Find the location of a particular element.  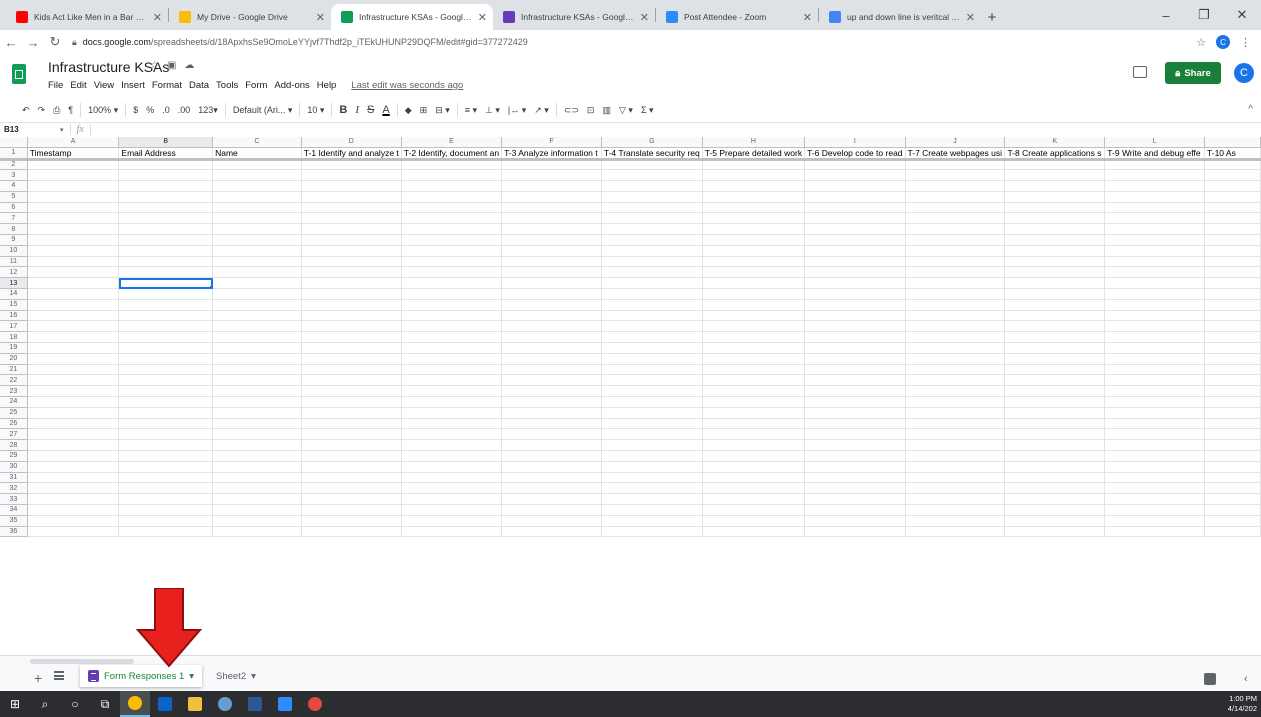

insert-link-icon: ⊂⊃ is located at coordinates (571, 110).